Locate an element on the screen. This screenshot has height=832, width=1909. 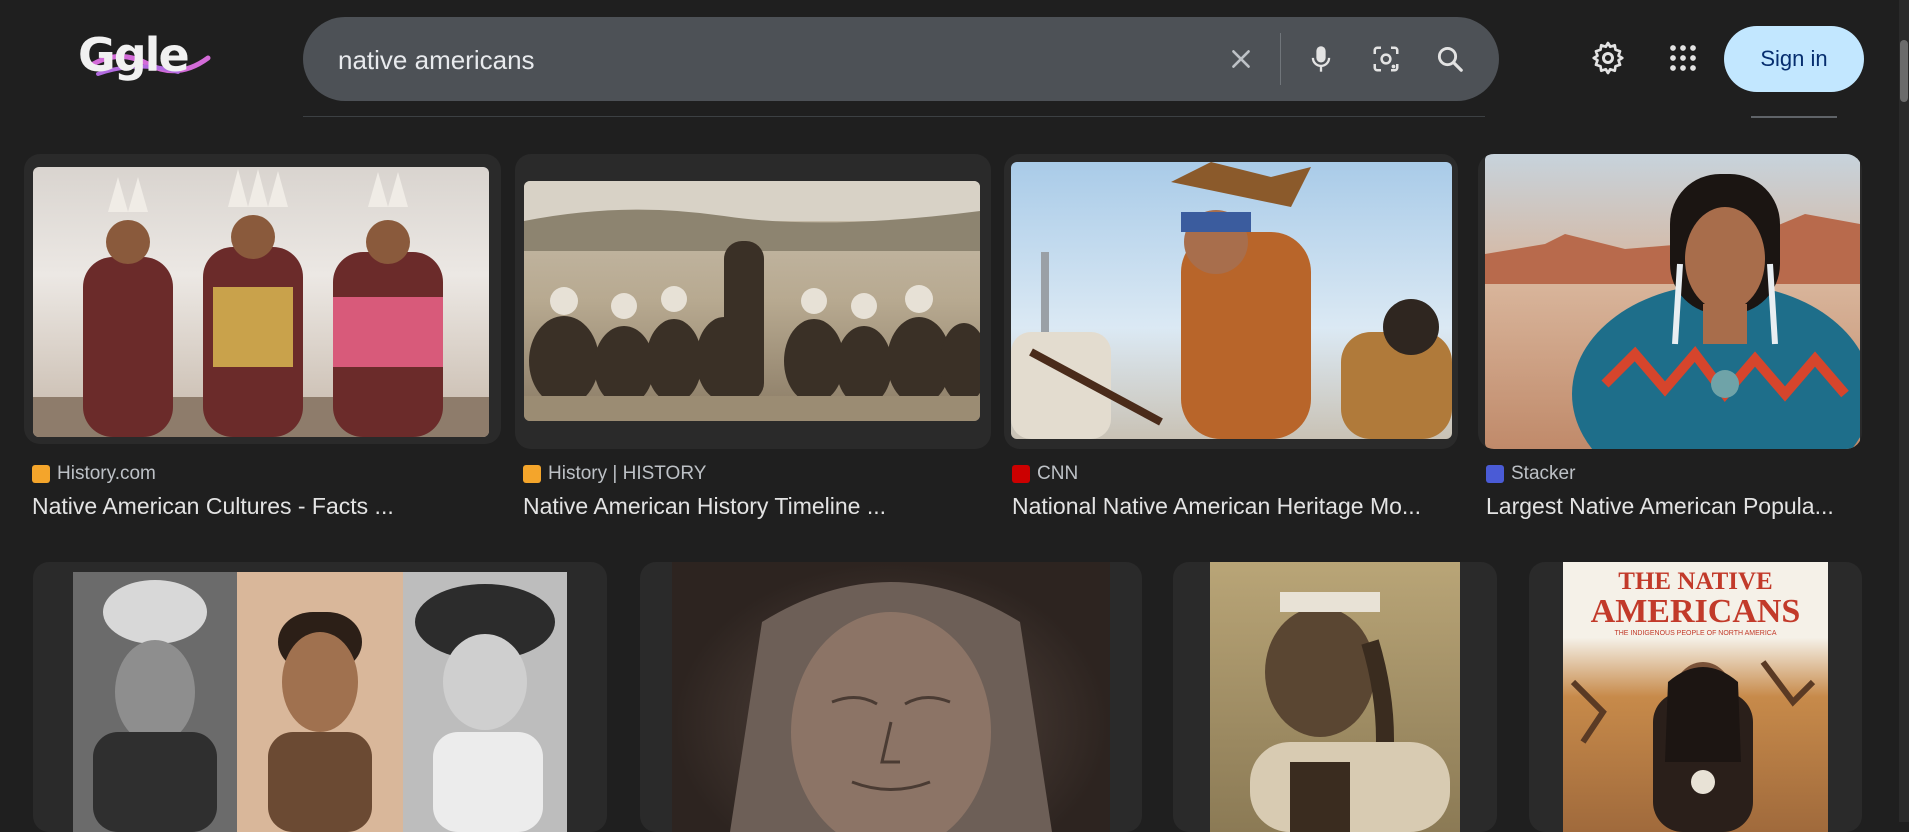
microphone-icon is located at coordinates (1321, 59).